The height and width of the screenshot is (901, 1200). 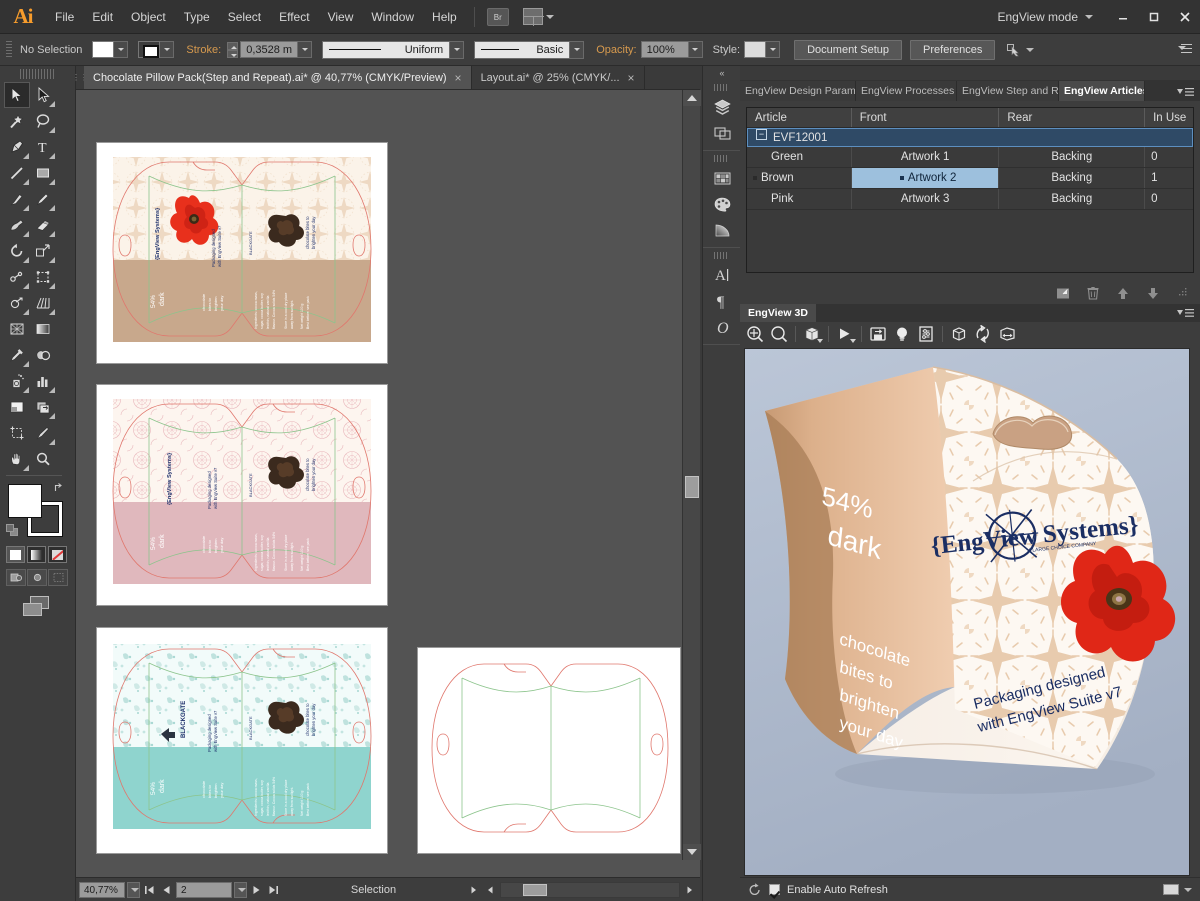 What do you see at coordinates (25, 501) in the screenshot?
I see `fill-color-box` at bounding box center [25, 501].